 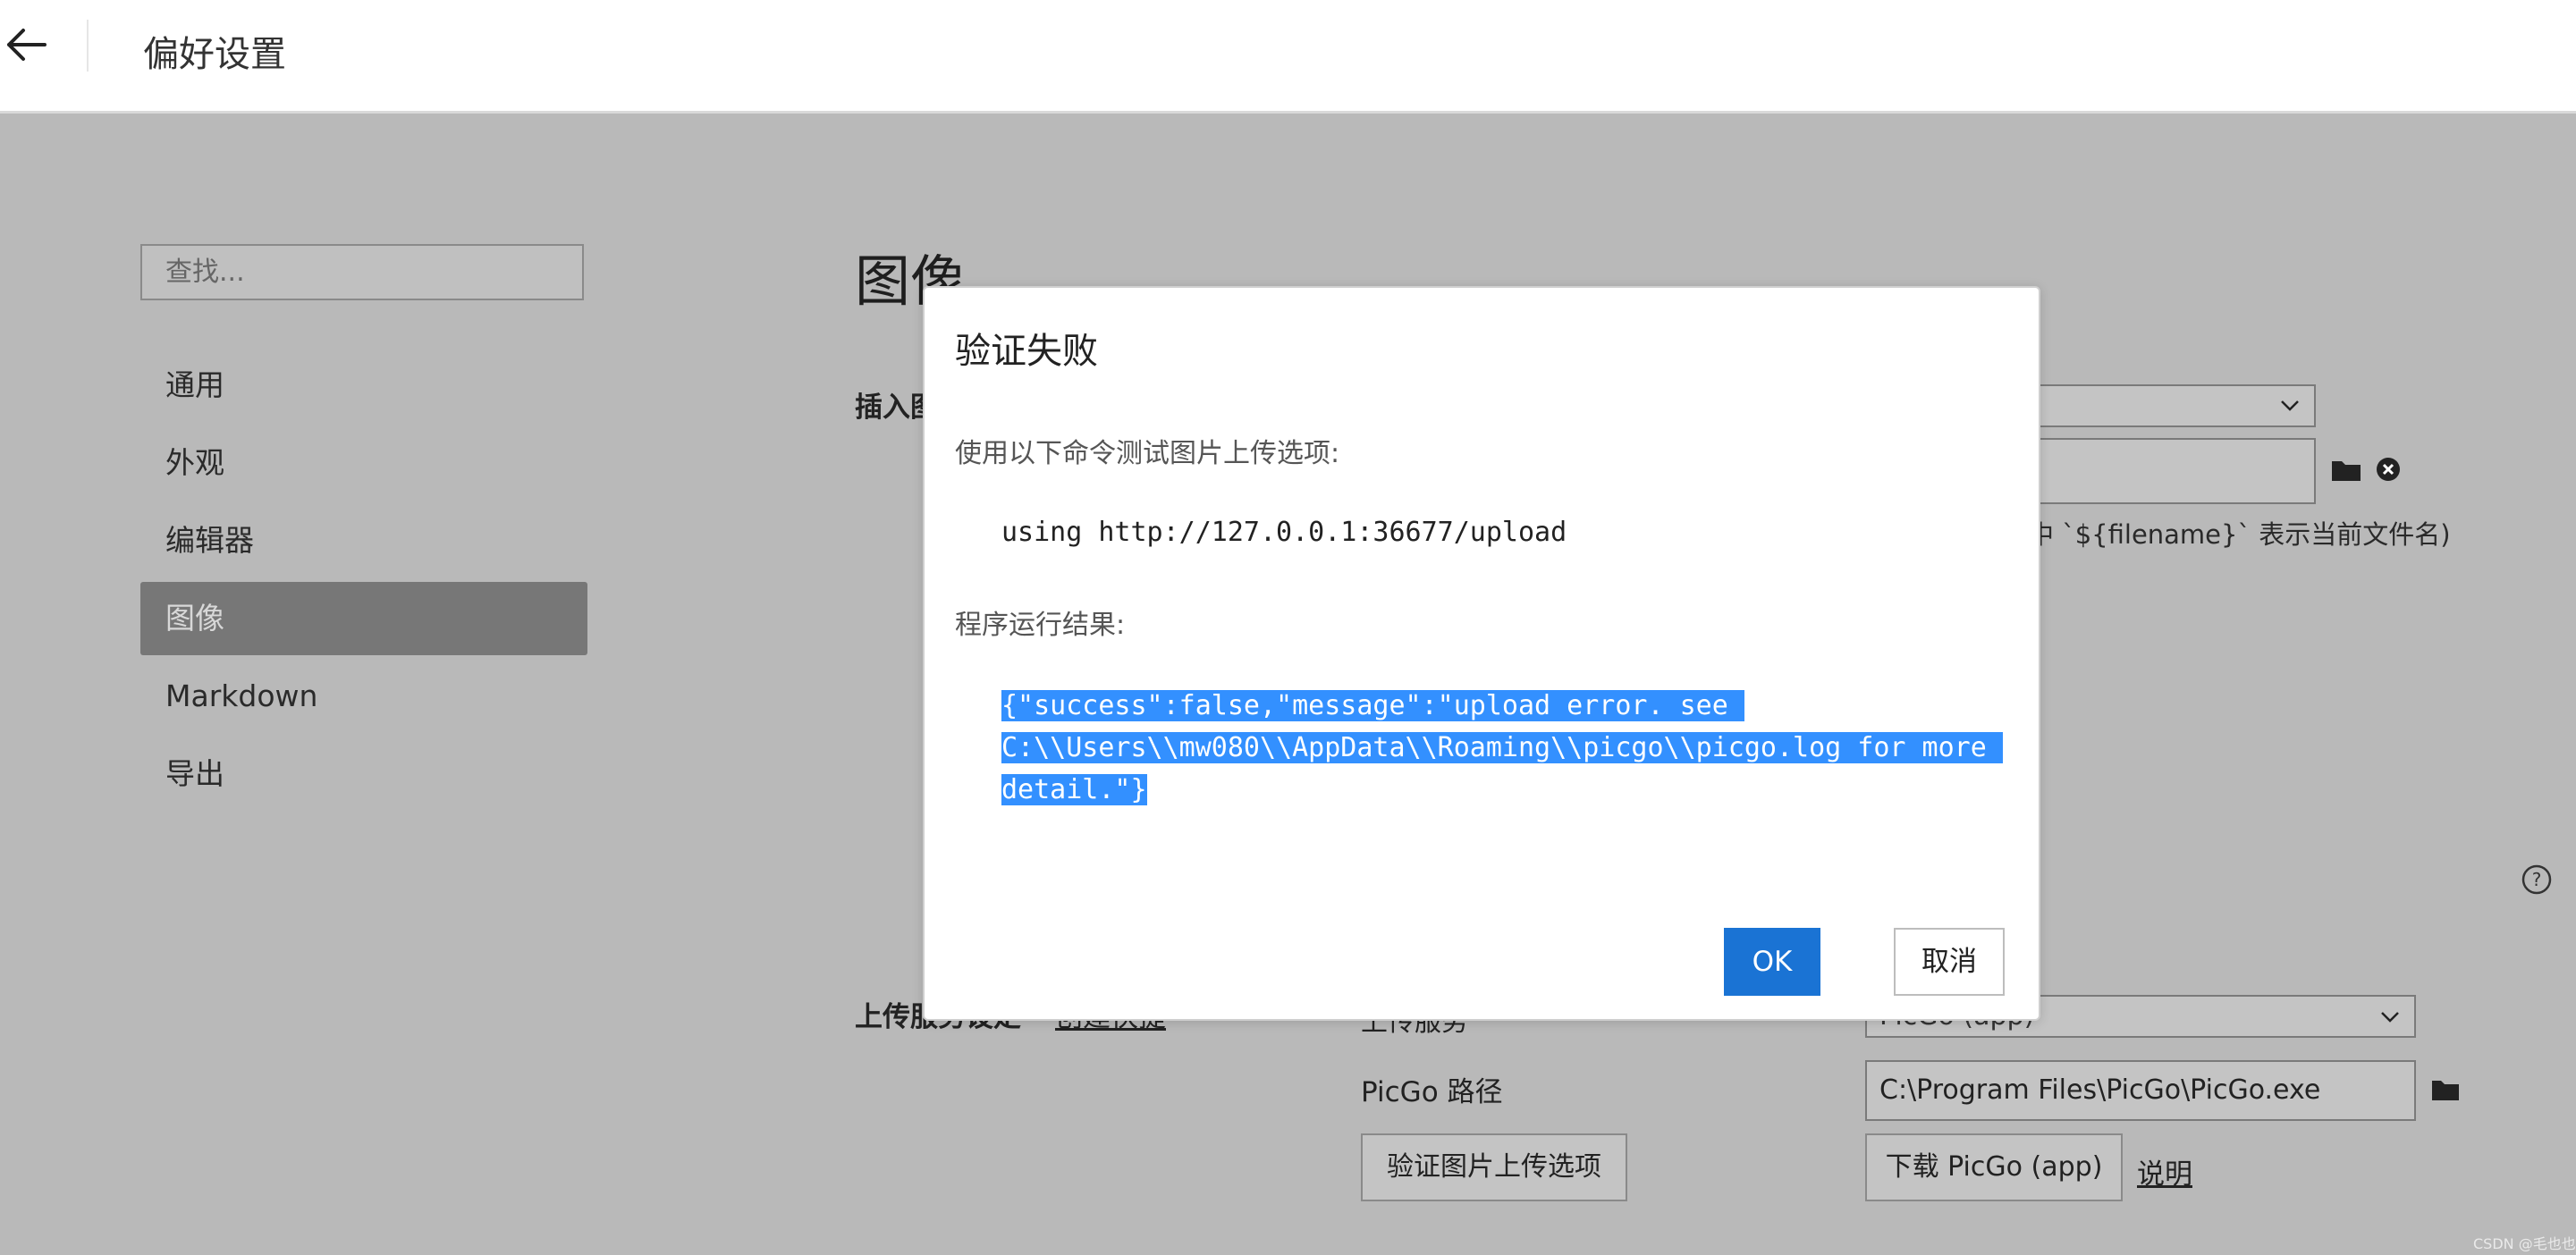 What do you see at coordinates (363, 463) in the screenshot?
I see `sidebar-item-appearance: 外观` at bounding box center [363, 463].